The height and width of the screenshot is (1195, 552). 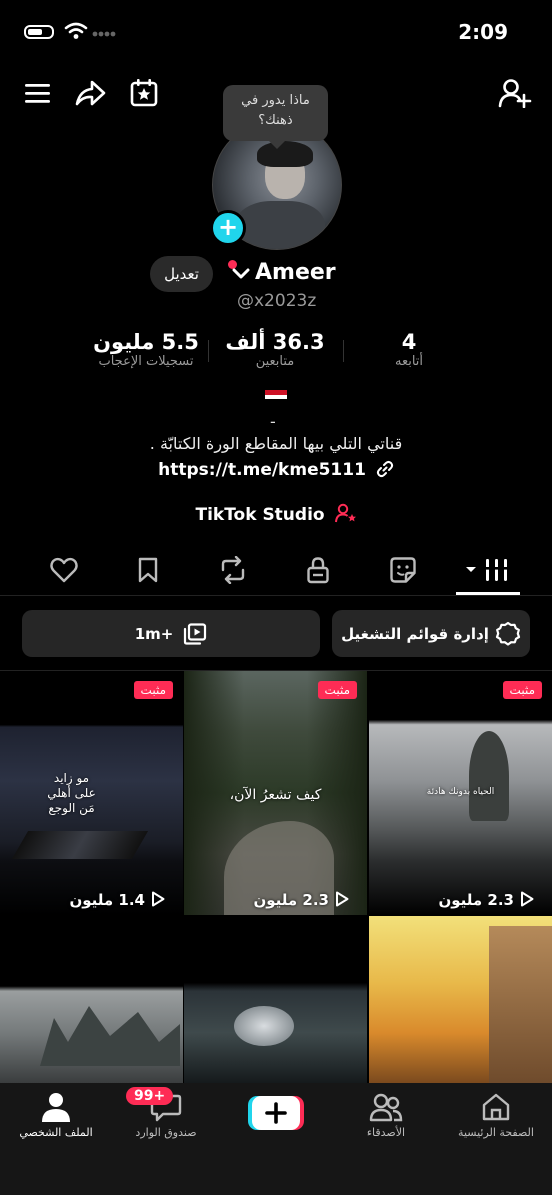 I want to click on video-views-count: 1.4 مليون, so click(x=107, y=900).